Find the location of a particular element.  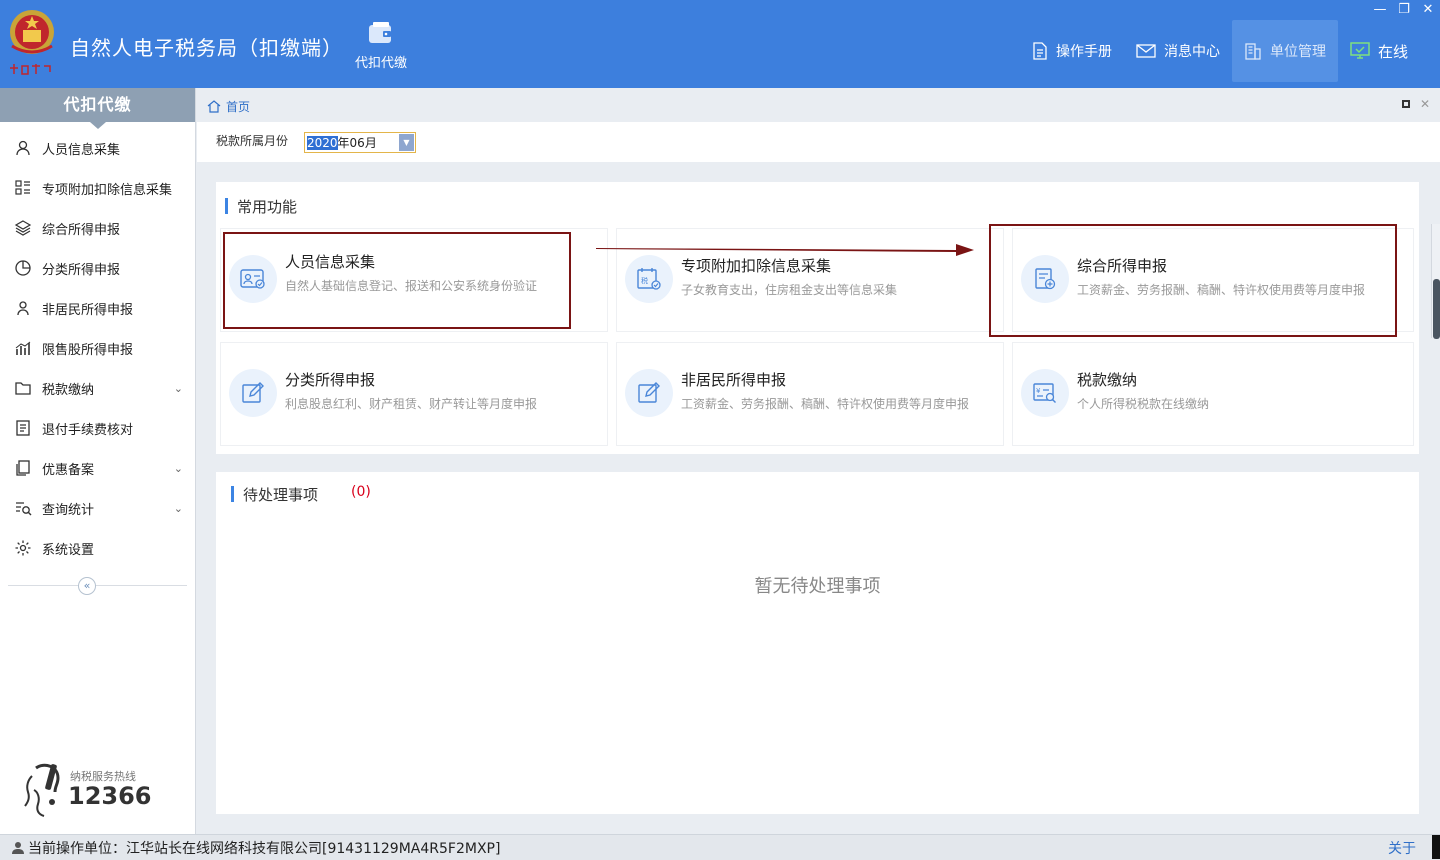

hotline-banner: 纳税服务热线 12366 is located at coordinates (97, 792).